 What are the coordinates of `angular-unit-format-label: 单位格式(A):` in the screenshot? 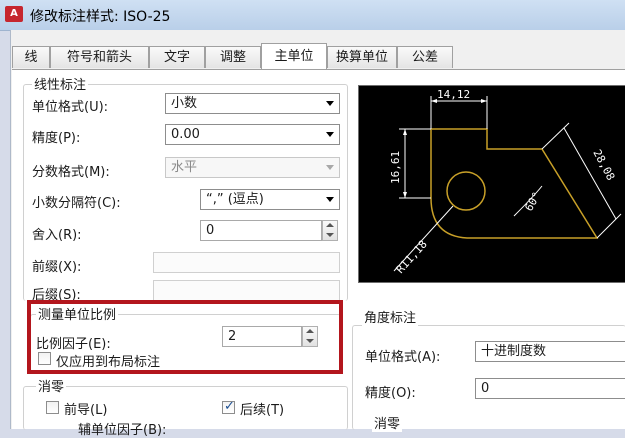 It's located at (403, 357).